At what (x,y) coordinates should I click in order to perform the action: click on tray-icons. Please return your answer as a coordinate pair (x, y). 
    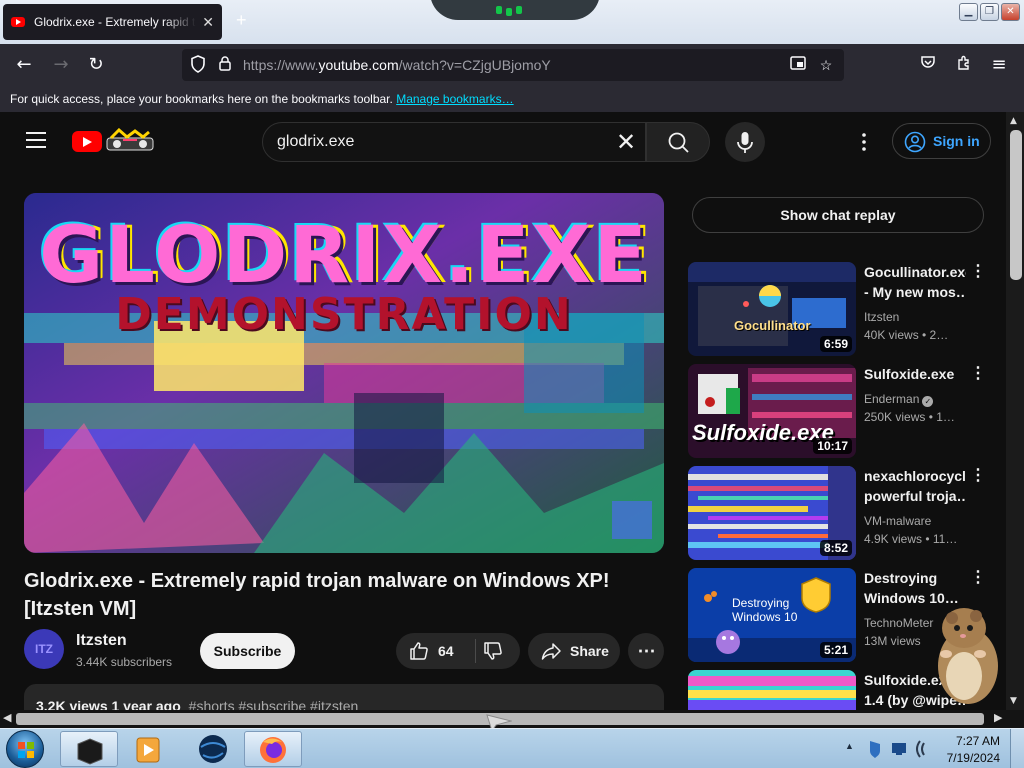
    Looking at the image, I should click on (898, 749).